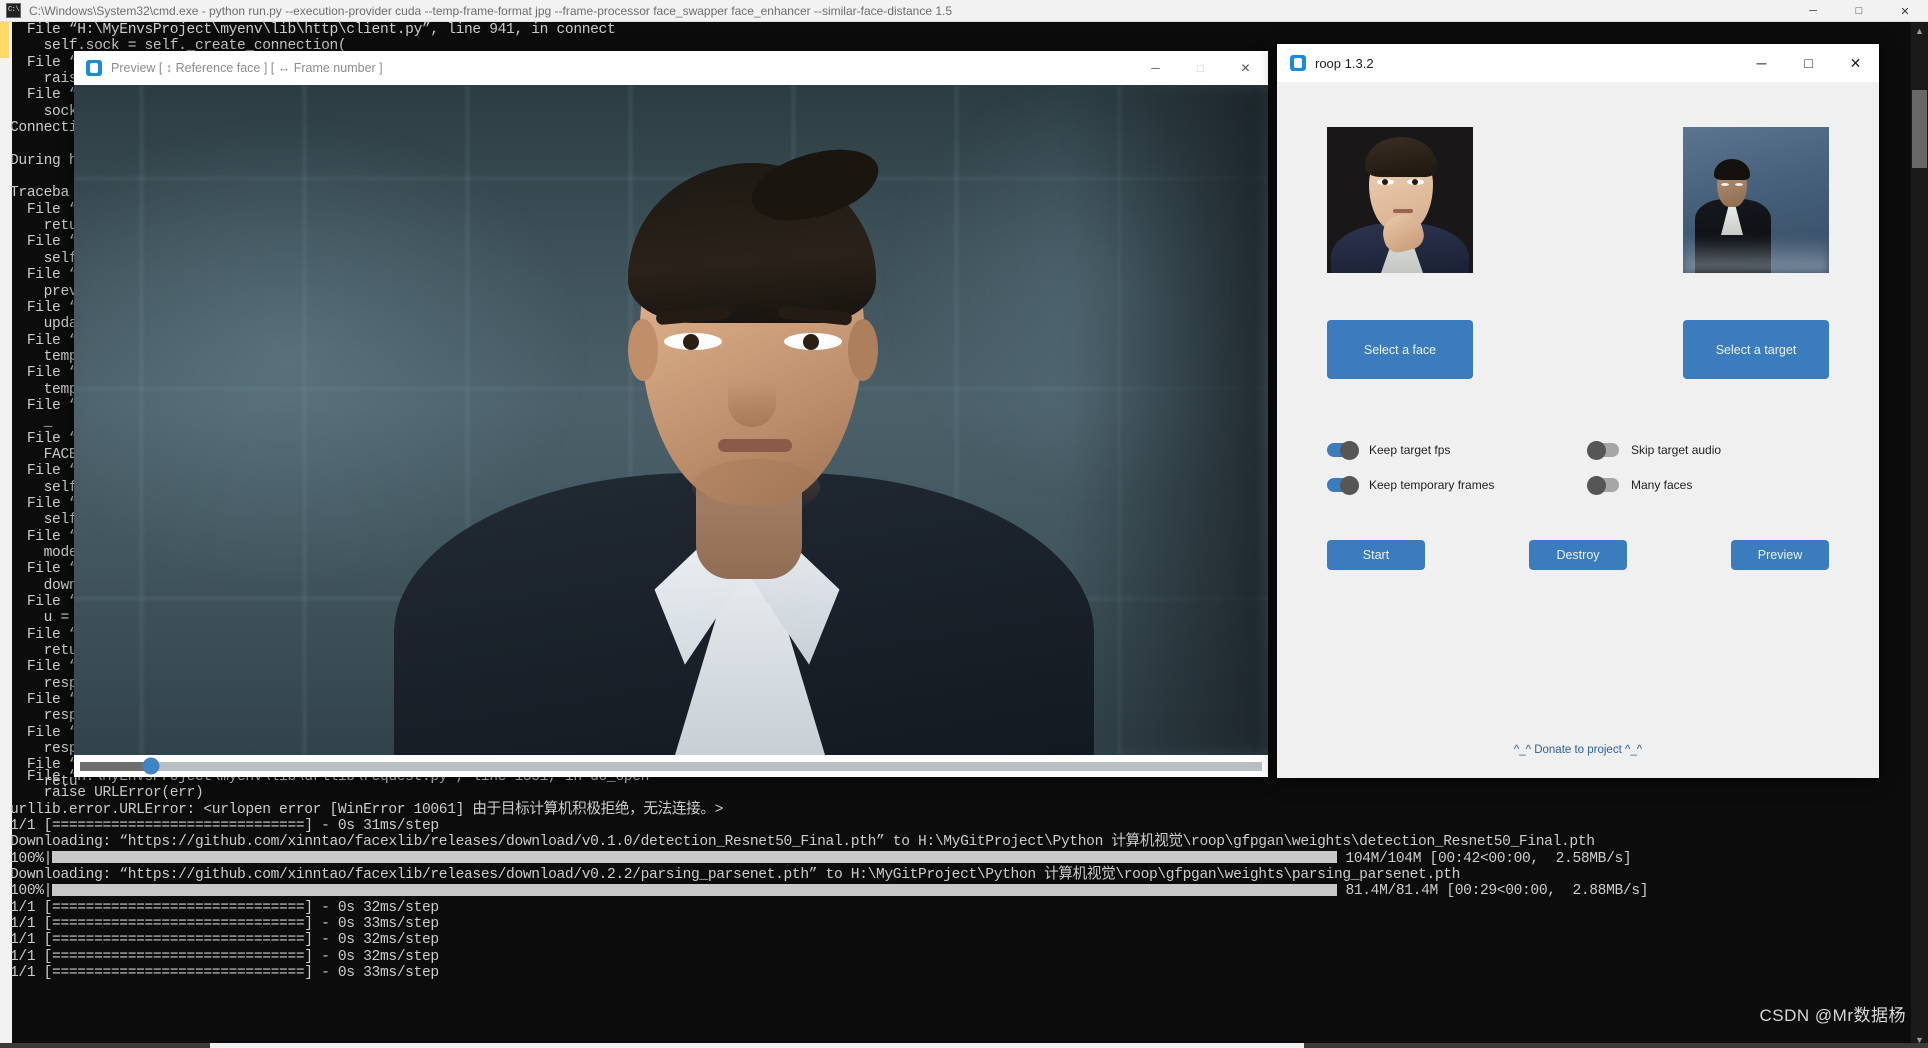  I want to click on face-thumb-mouth, so click(1403, 211).